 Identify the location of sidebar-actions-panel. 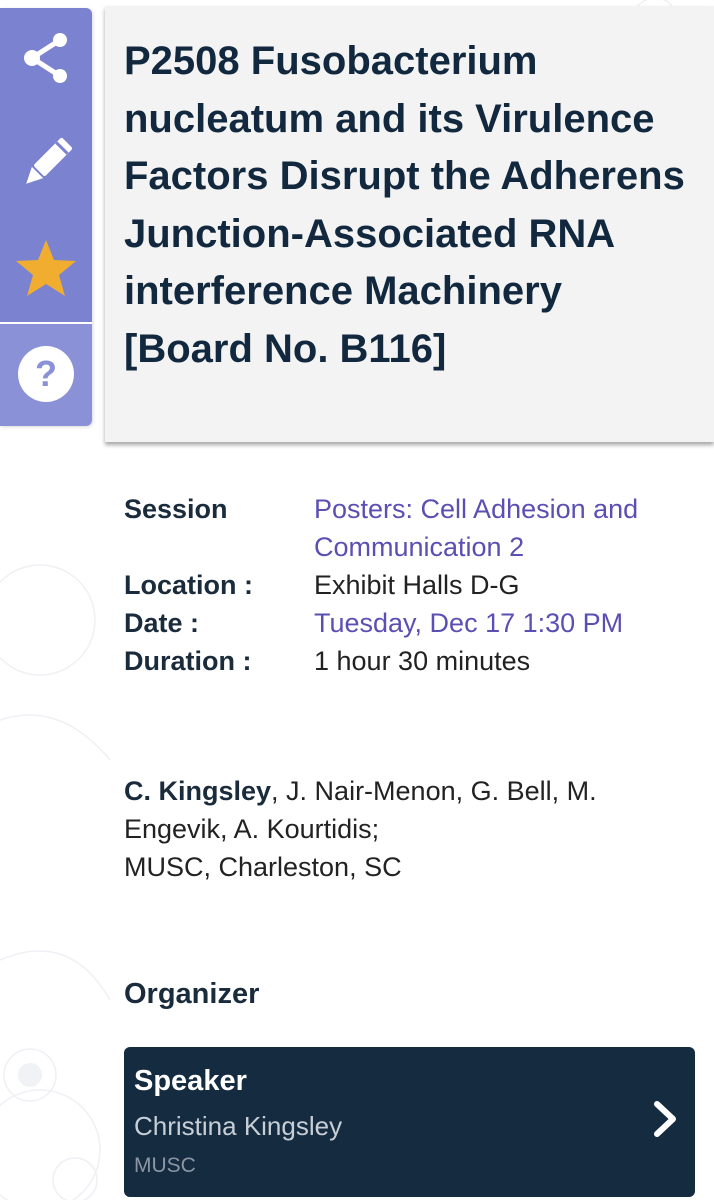
(46, 165).